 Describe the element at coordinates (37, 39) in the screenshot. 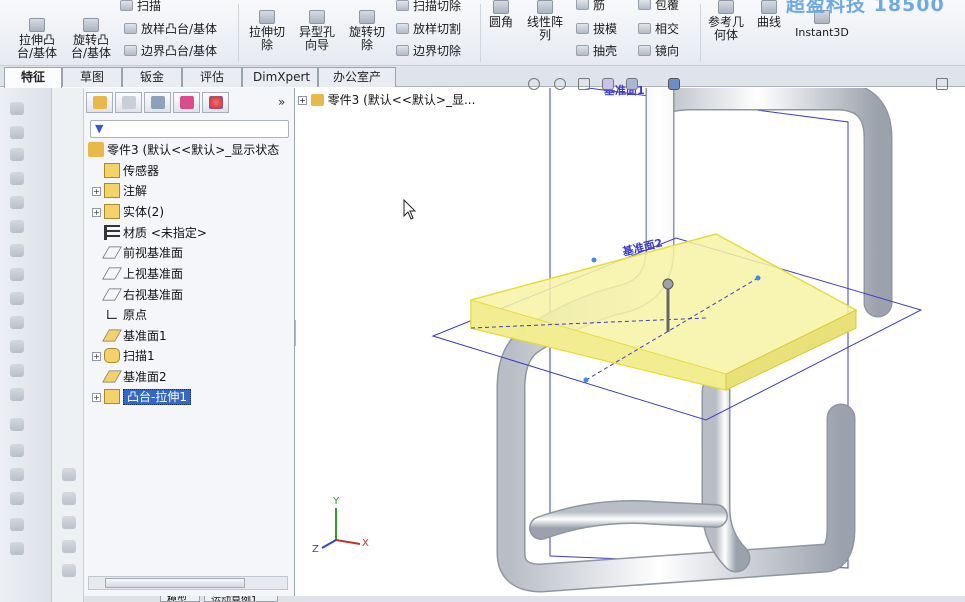

I see `extrude-boss-button: 拉伸凸 台/基体` at that location.